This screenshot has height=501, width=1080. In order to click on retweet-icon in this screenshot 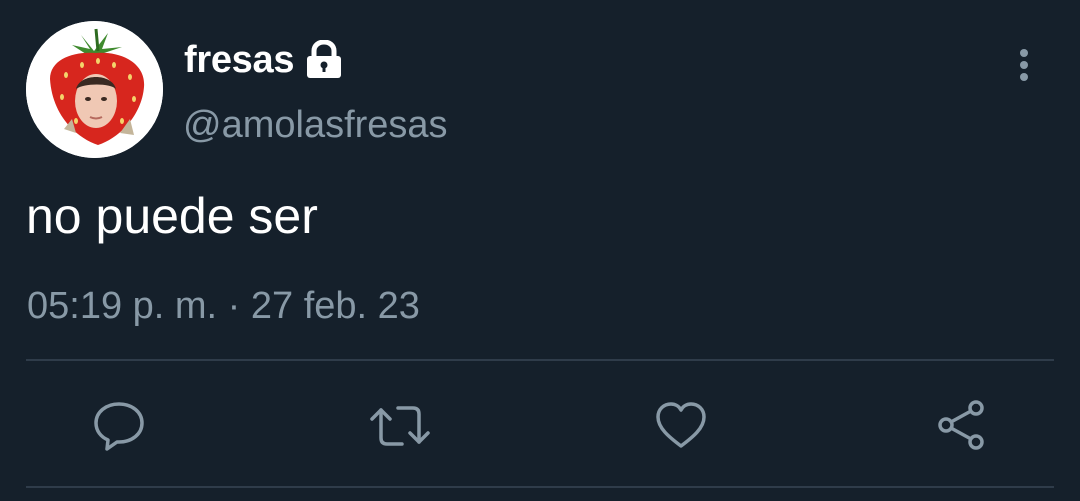, I will do `click(400, 426)`.